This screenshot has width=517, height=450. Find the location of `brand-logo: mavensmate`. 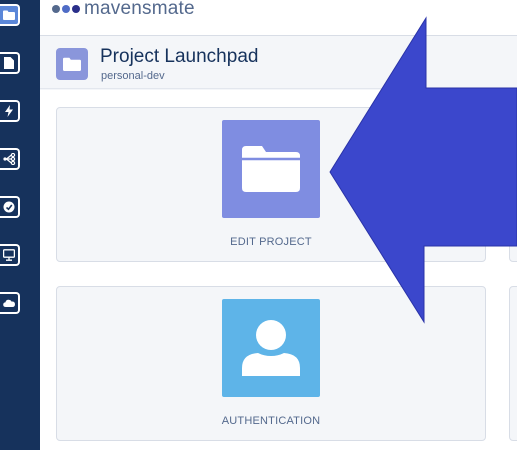

brand-logo: mavensmate is located at coordinates (123, 10).